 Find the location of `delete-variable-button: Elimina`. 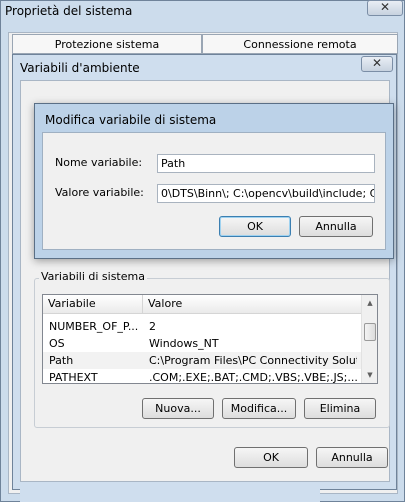

delete-variable-button: Elimina is located at coordinates (340, 408).